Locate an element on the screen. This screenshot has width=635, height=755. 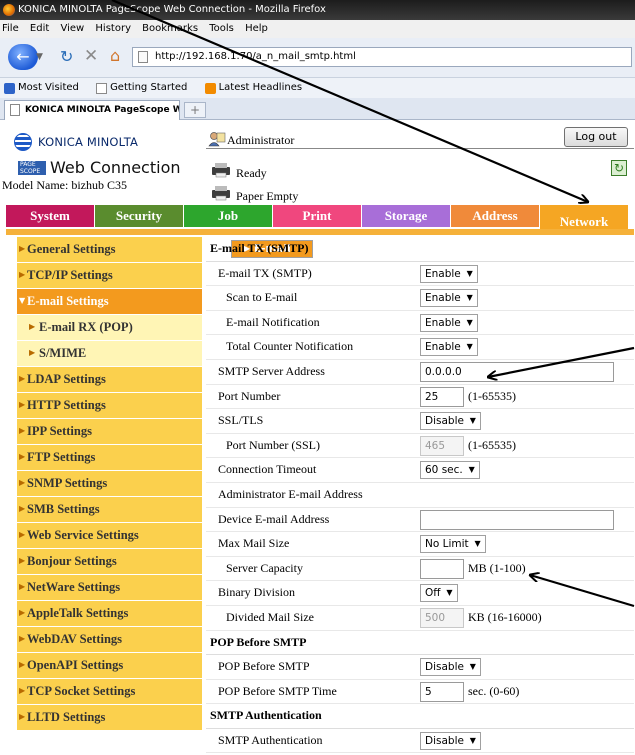
bookmark-getting-started: Getting Started is located at coordinates (141, 88).